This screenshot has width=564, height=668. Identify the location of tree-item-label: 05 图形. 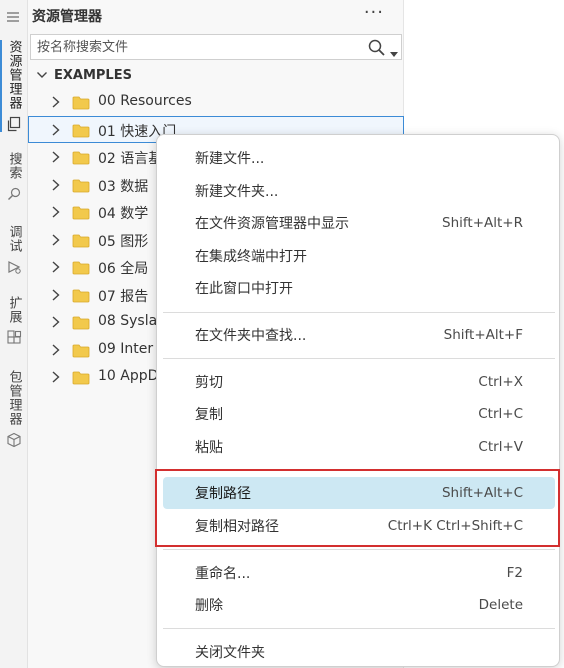
(123, 241).